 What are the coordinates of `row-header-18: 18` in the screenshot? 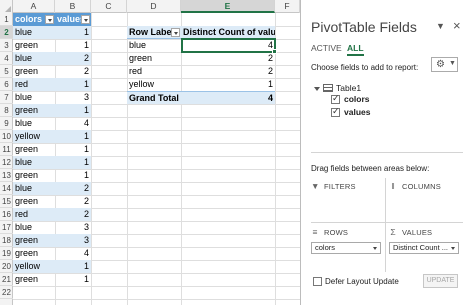 It's located at (6, 240).